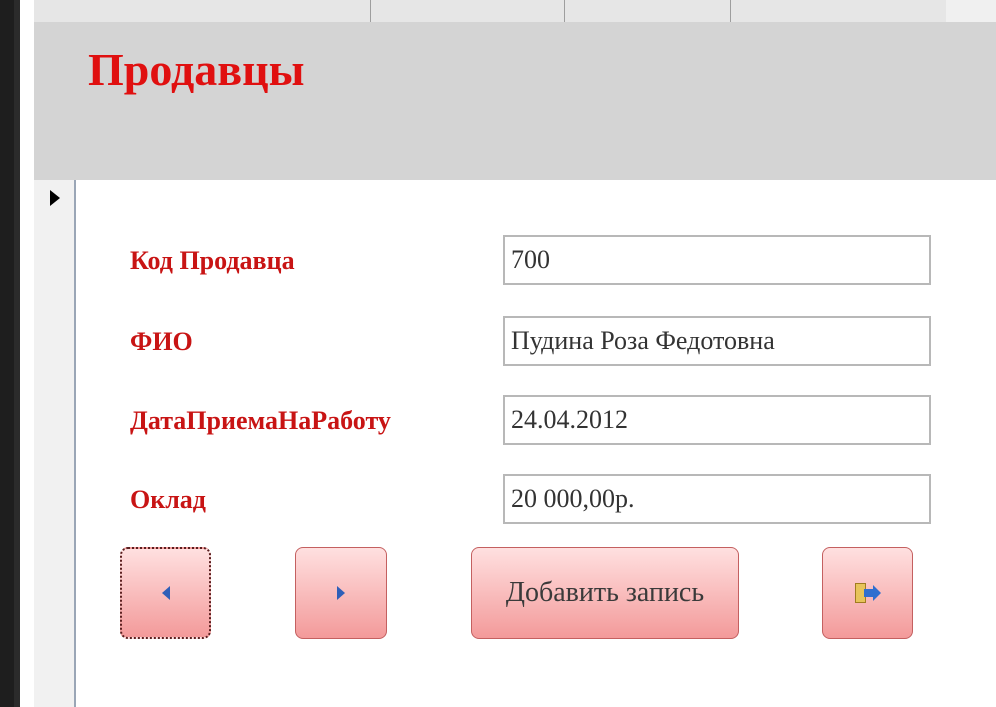 This screenshot has width=996, height=707. I want to click on label-salary: Оклад, so click(168, 499).